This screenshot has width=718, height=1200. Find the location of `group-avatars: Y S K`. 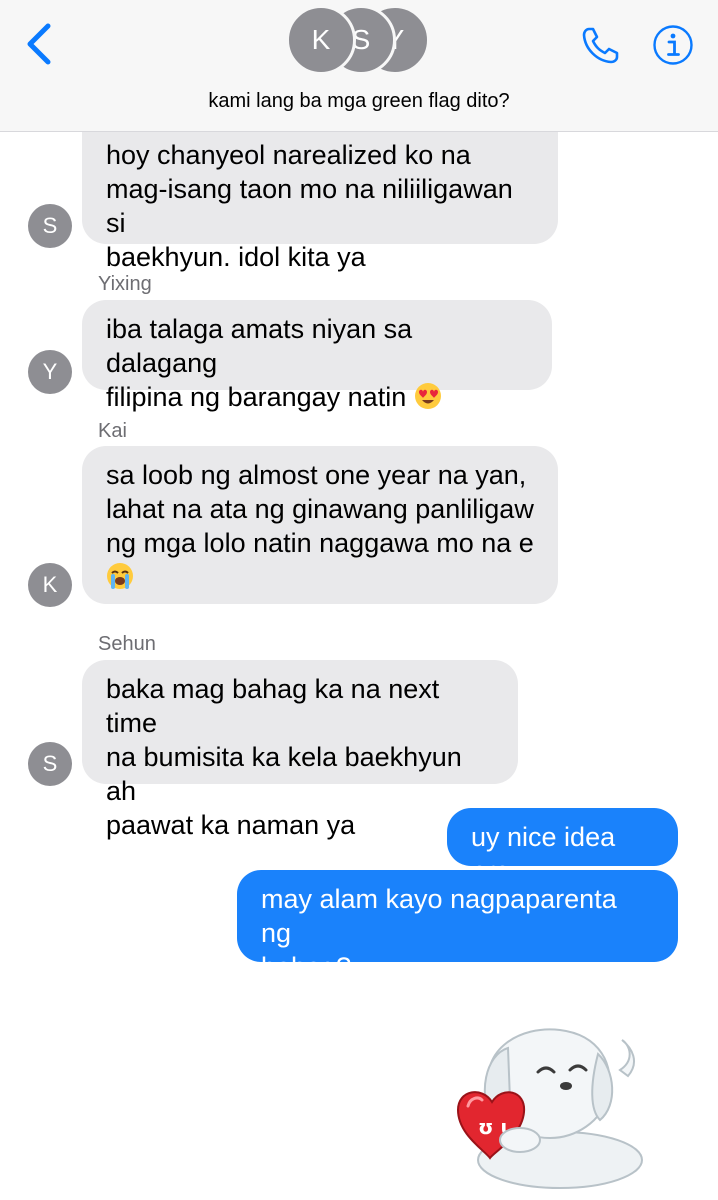

group-avatars: Y S K is located at coordinates (359, 40).